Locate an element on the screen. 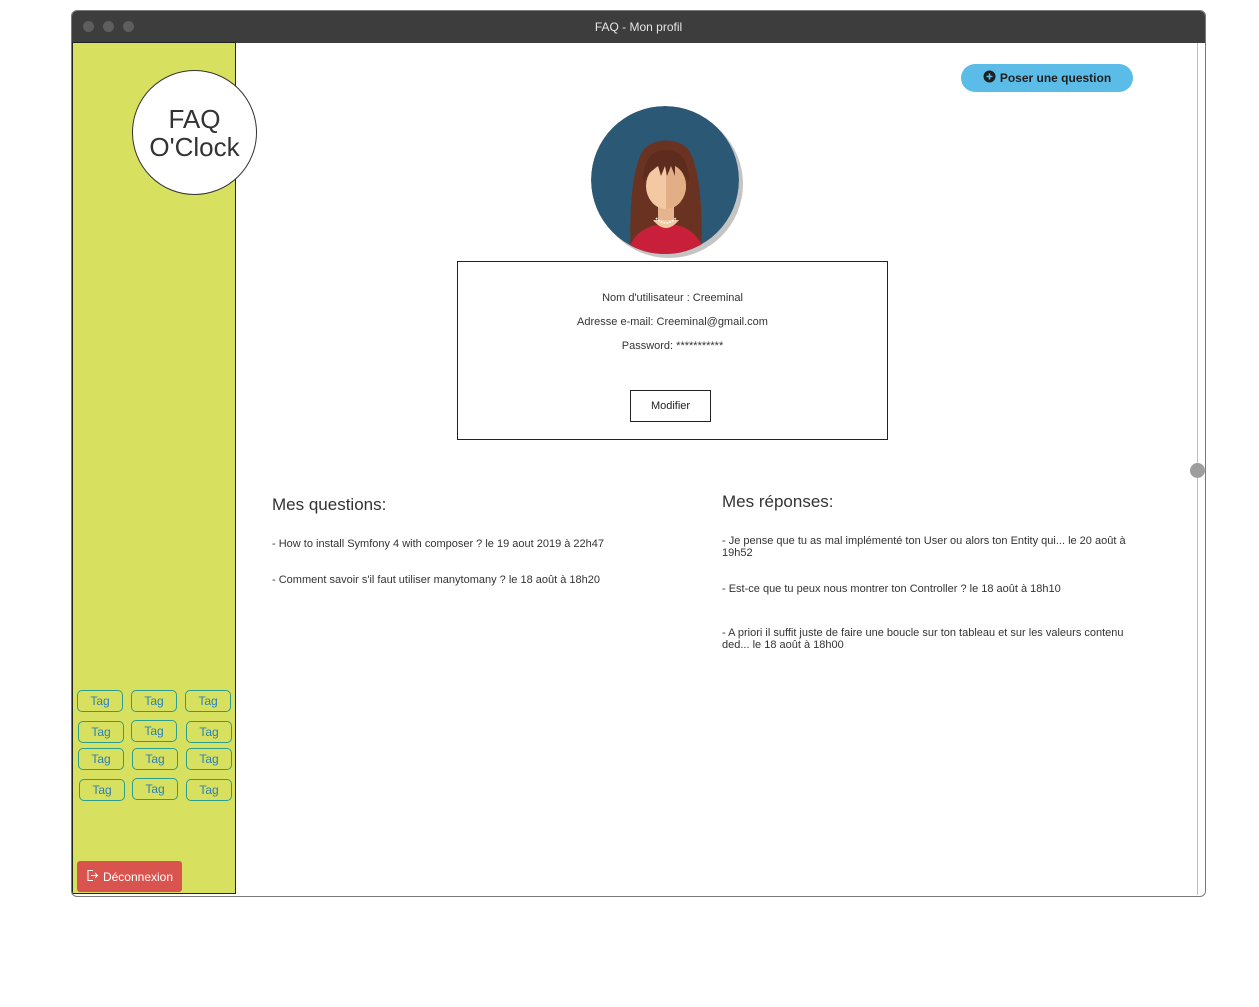 The width and height of the screenshot is (1259, 1007). logo-line-1: FAQ is located at coordinates (194, 118).